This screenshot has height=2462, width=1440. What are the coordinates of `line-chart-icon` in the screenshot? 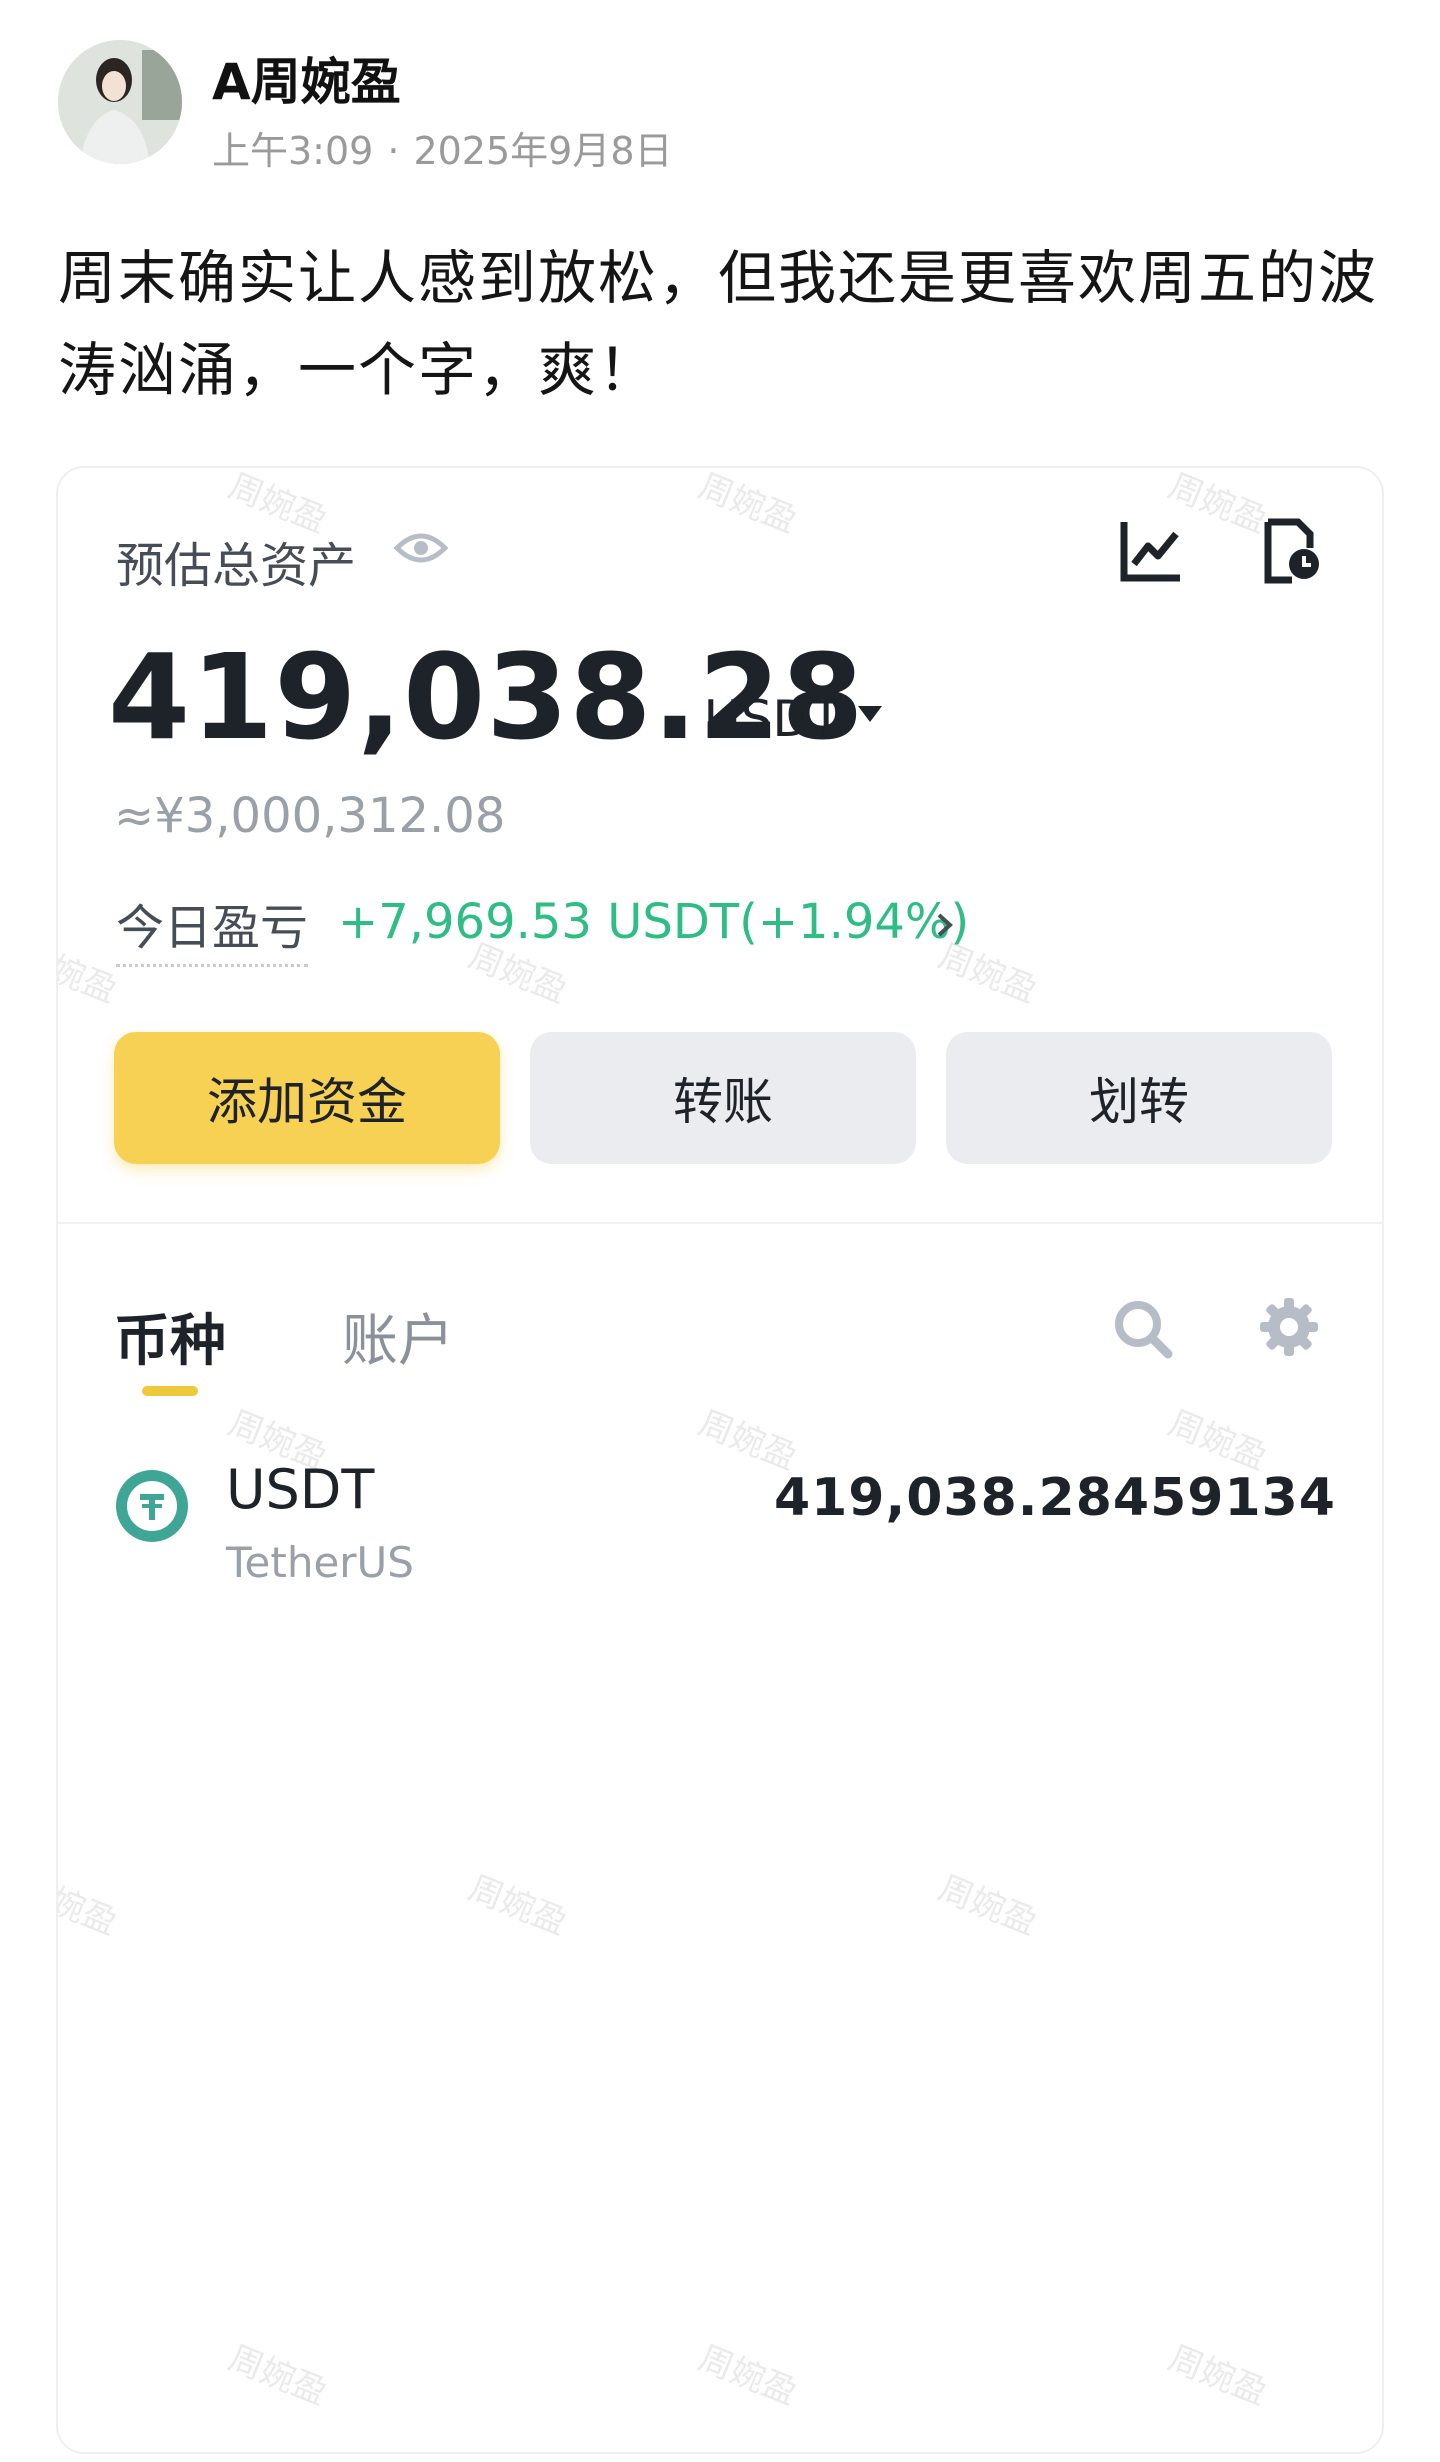 It's located at (1151, 551).